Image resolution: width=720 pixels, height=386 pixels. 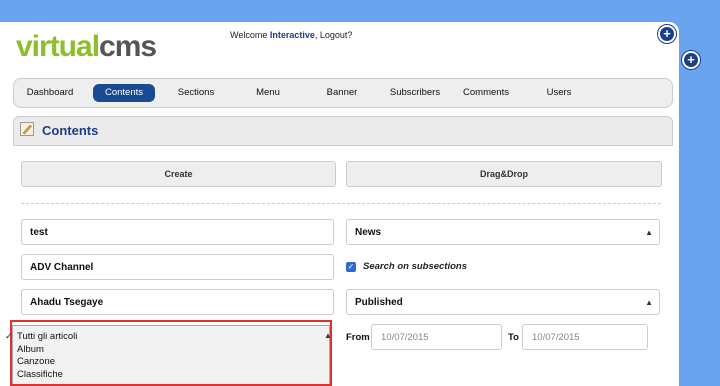 What do you see at coordinates (36, 361) in the screenshot?
I see `dropdown-option: Canzone` at bounding box center [36, 361].